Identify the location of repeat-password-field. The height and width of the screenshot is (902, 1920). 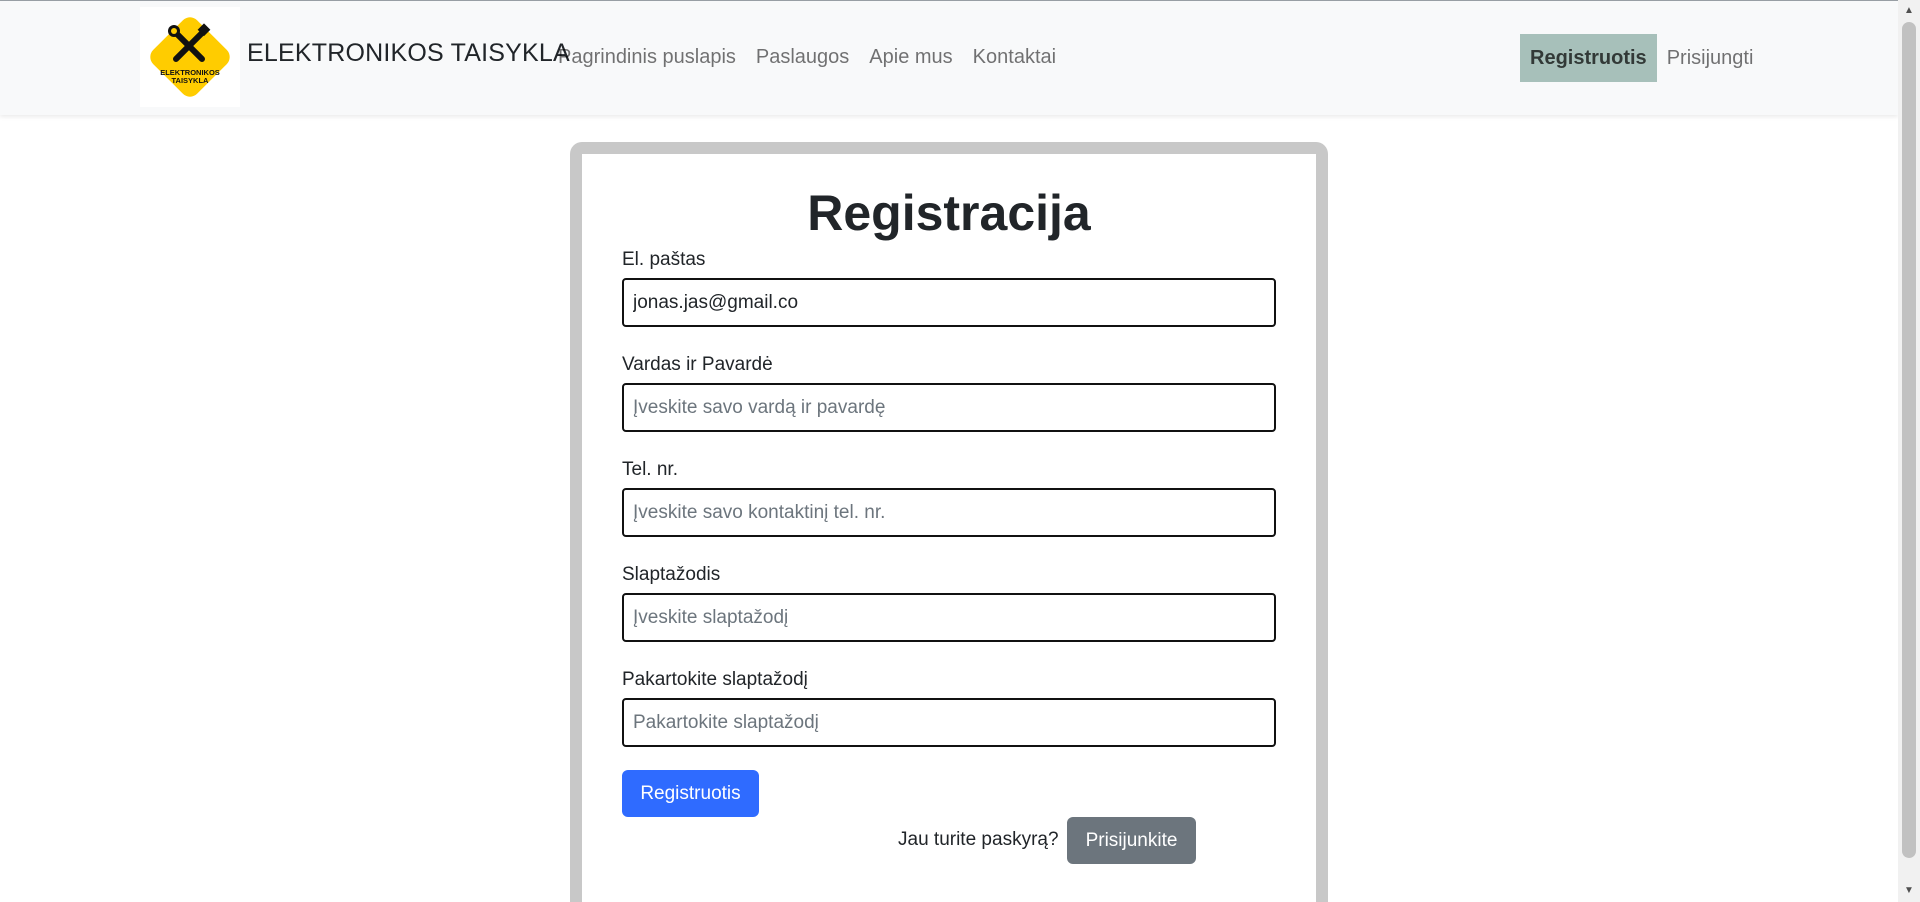
(949, 722).